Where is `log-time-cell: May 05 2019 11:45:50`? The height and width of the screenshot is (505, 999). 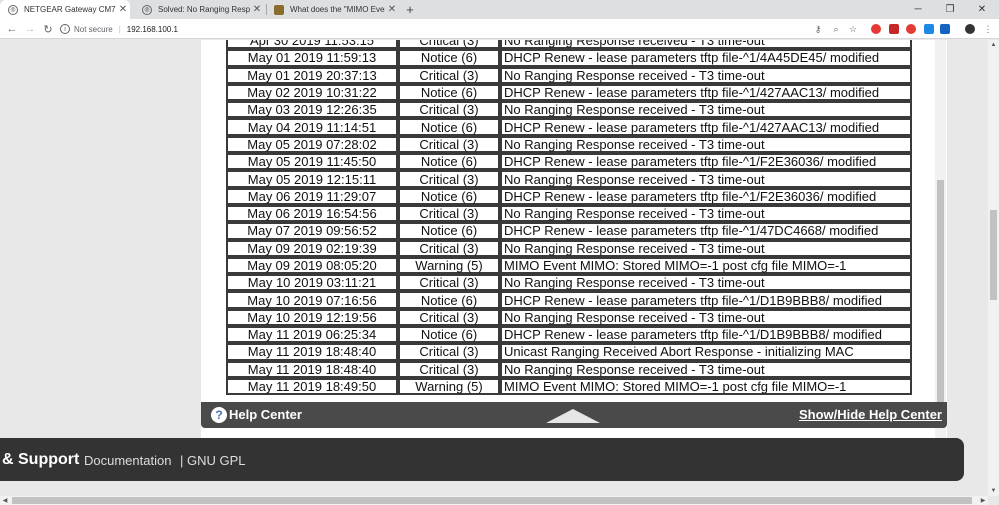
log-time-cell: May 05 2019 11:45:50 is located at coordinates (312, 162).